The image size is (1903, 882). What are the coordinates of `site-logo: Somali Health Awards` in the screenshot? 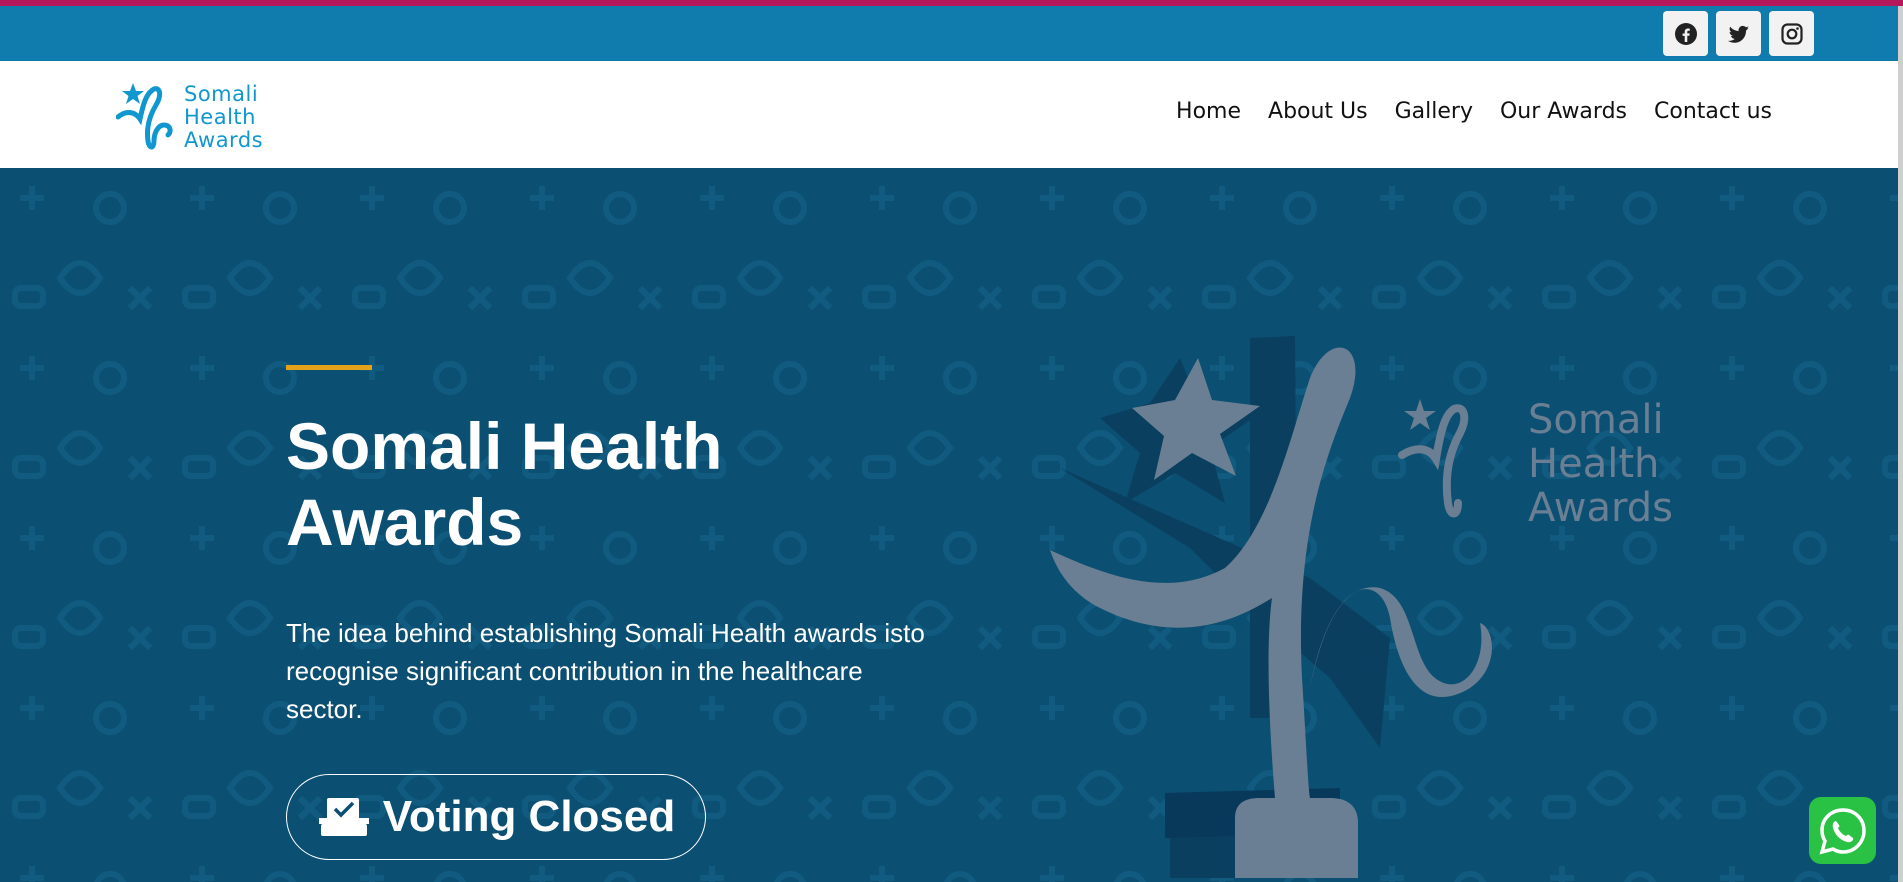 It's located at (201, 115).